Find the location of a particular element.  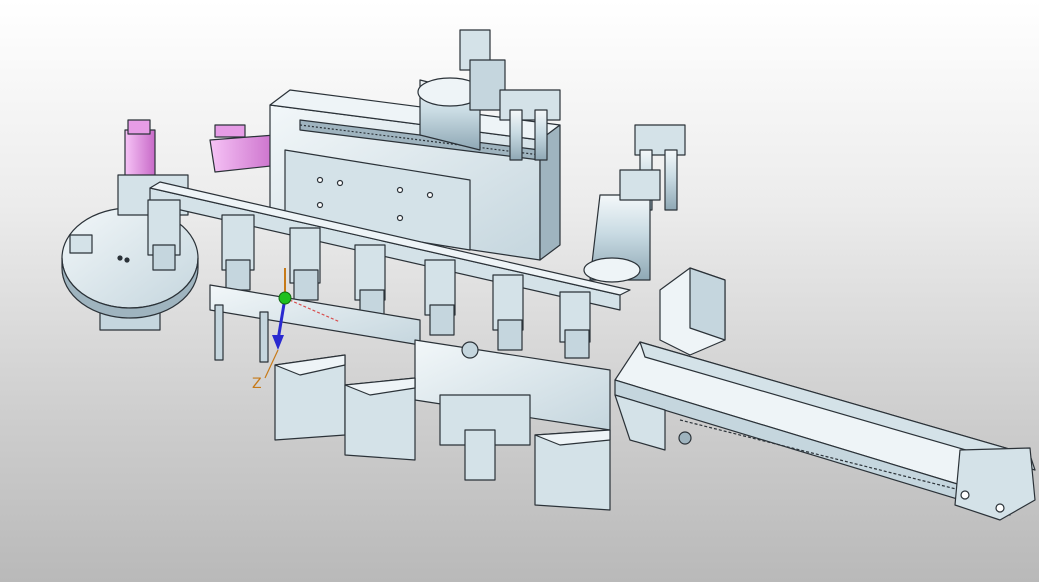

control-box is located at coordinates (692, 311).